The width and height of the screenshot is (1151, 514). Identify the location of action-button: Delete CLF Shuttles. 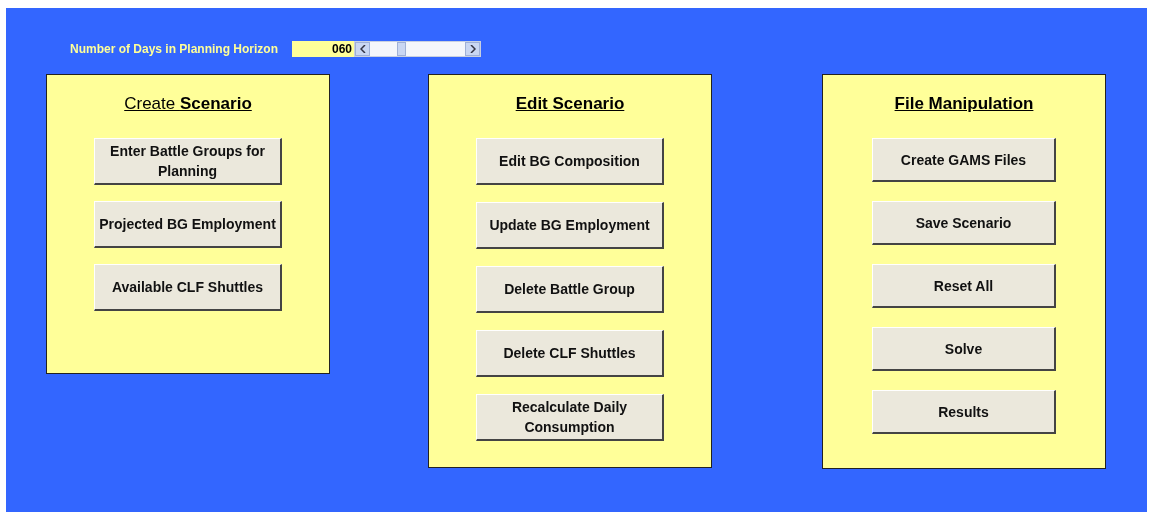
(570, 353).